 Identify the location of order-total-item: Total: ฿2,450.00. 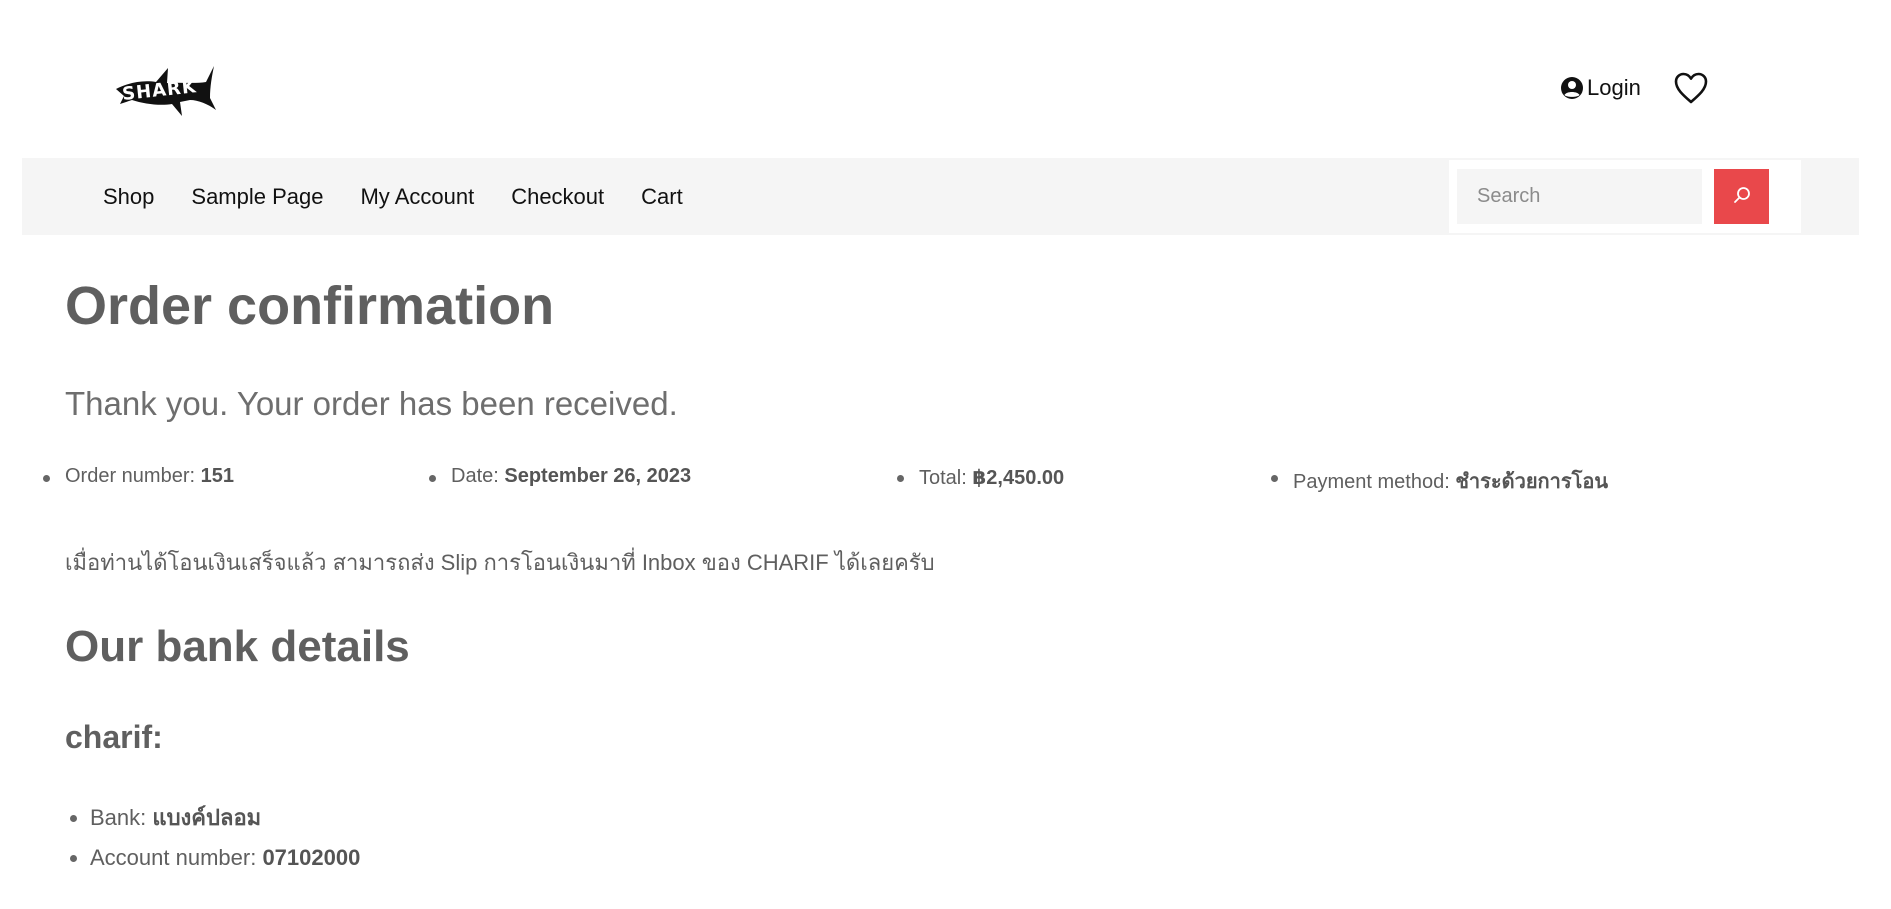
(980, 477).